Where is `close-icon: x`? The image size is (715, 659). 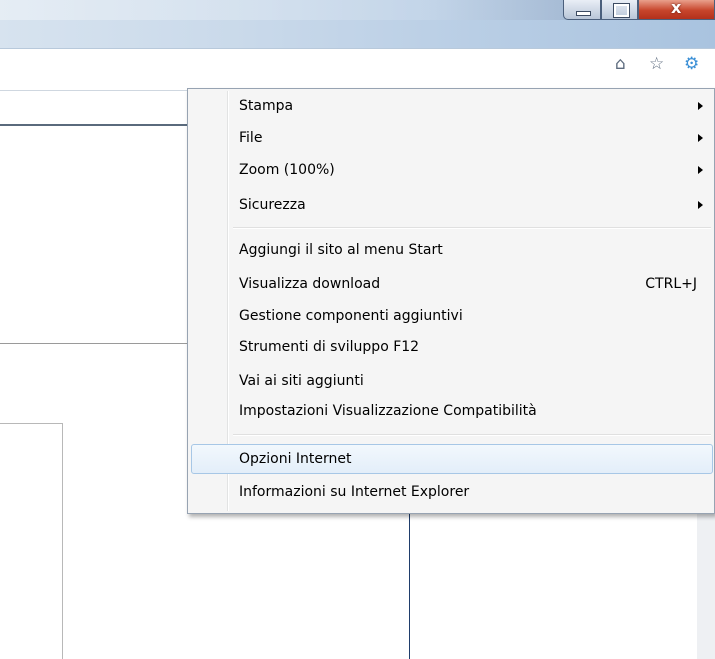 close-icon: x is located at coordinates (676, 8).